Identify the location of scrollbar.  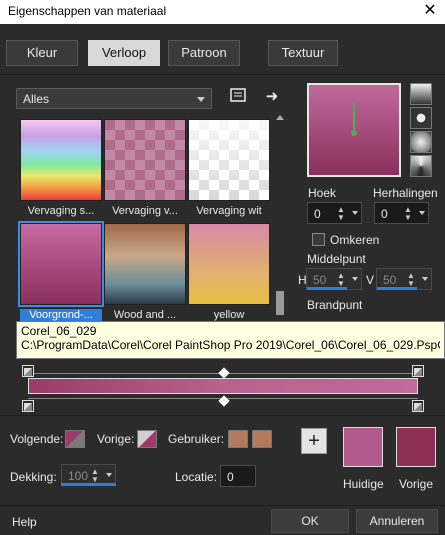
(280, 217).